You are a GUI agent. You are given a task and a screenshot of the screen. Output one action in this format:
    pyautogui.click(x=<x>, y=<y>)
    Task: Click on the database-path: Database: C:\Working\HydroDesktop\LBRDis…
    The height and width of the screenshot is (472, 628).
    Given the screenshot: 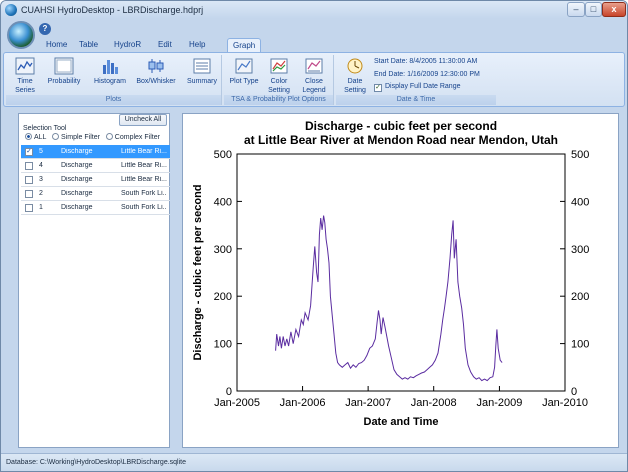 What is the action you would take?
    pyautogui.click(x=96, y=462)
    